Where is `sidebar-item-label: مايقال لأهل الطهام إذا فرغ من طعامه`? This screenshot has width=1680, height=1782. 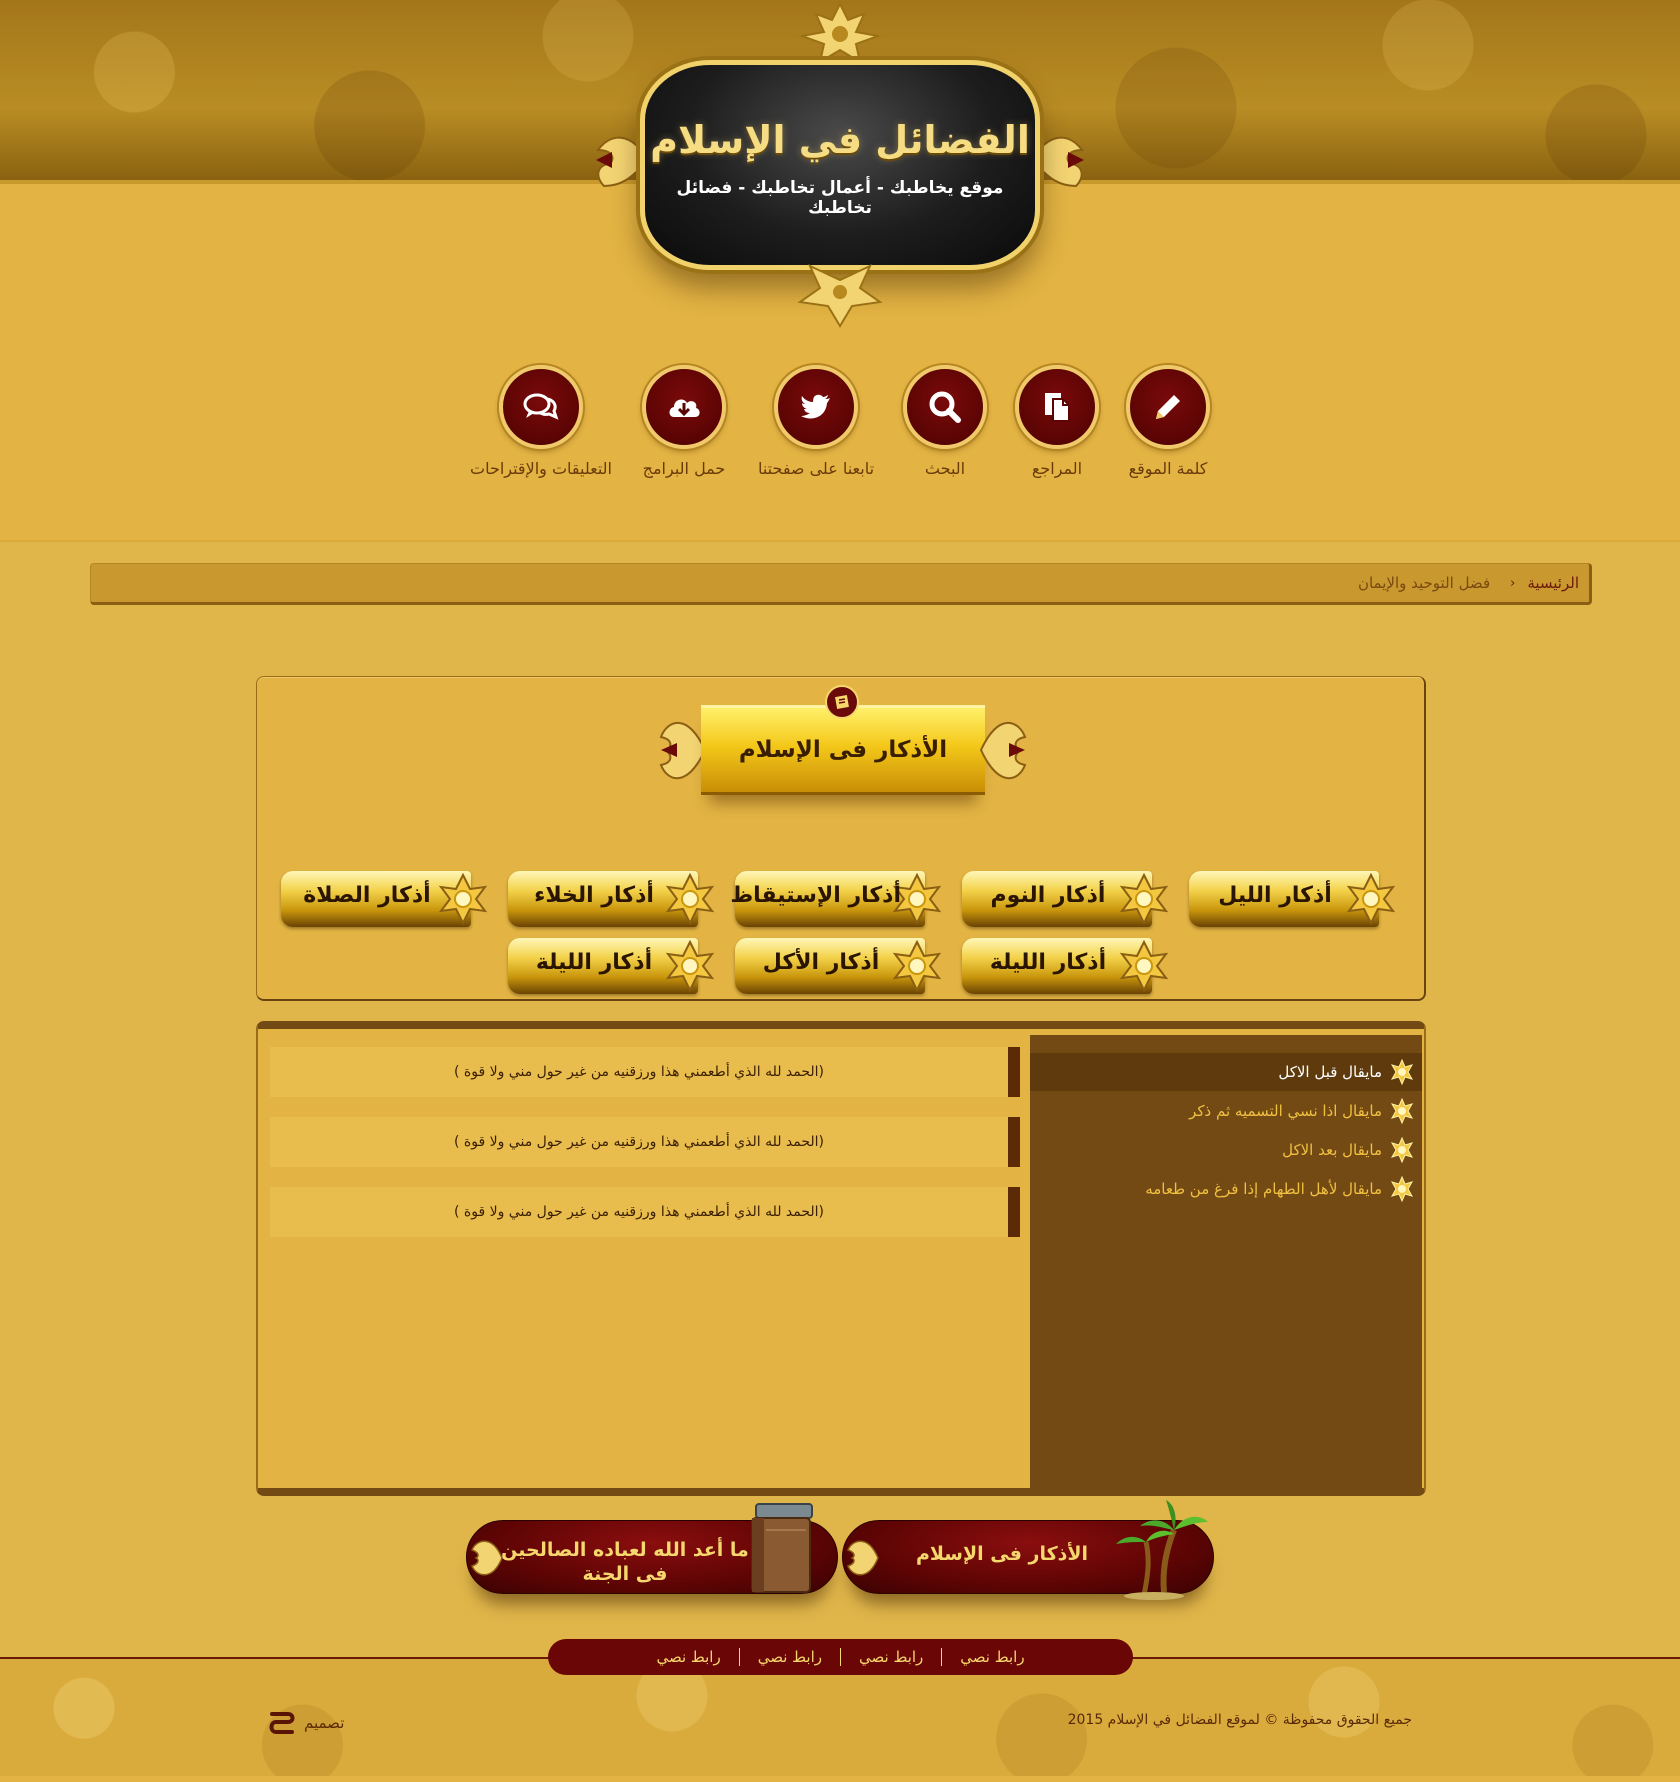 sidebar-item-label: مايقال لأهل الطهام إذا فرغ من طعامه is located at coordinates (1263, 1189).